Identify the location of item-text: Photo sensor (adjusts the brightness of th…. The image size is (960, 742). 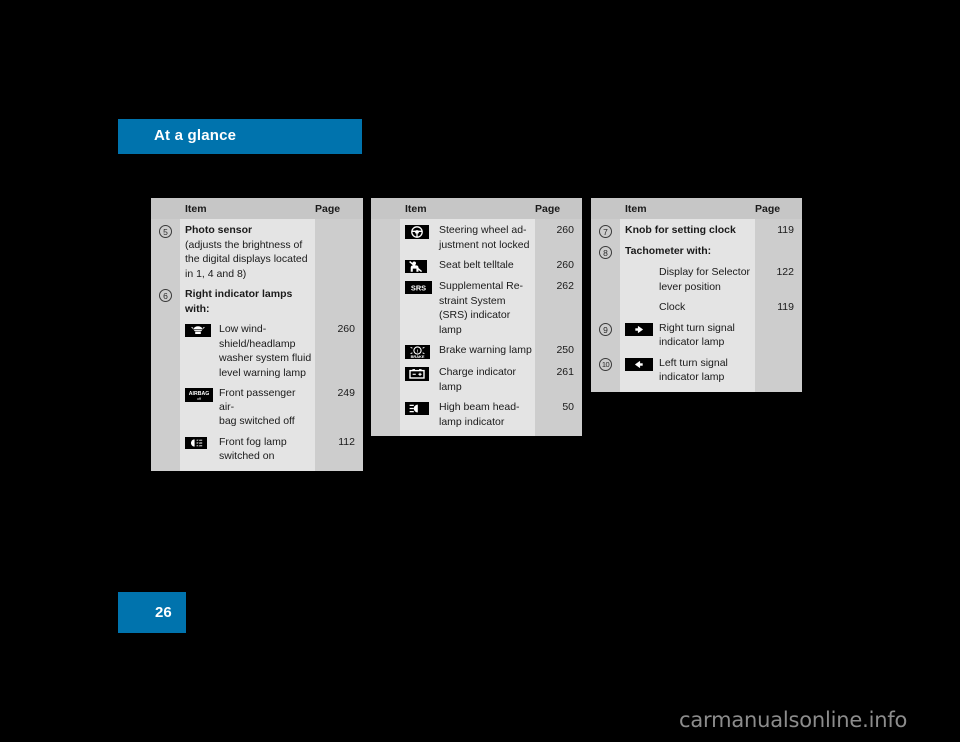
(248, 252).